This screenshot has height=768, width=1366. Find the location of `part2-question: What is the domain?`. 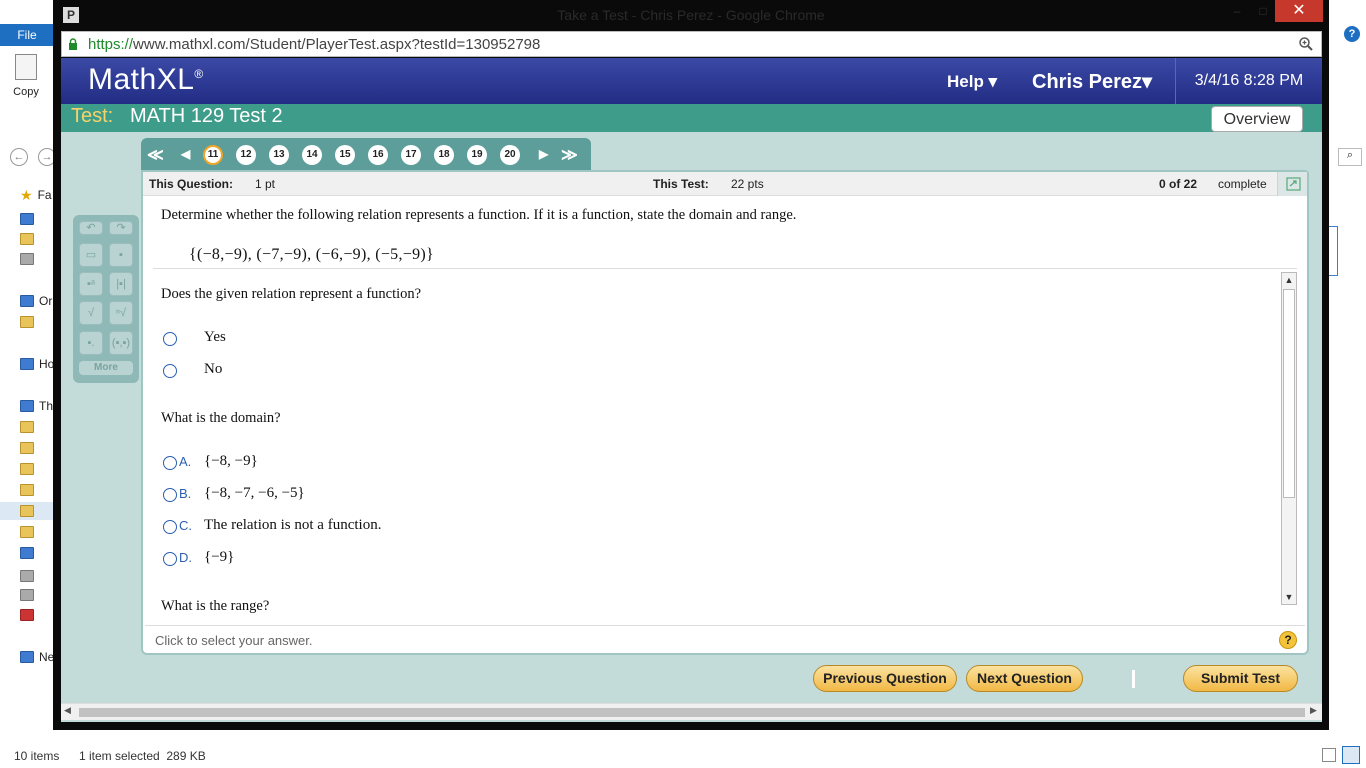

part2-question: What is the domain? is located at coordinates (221, 418).